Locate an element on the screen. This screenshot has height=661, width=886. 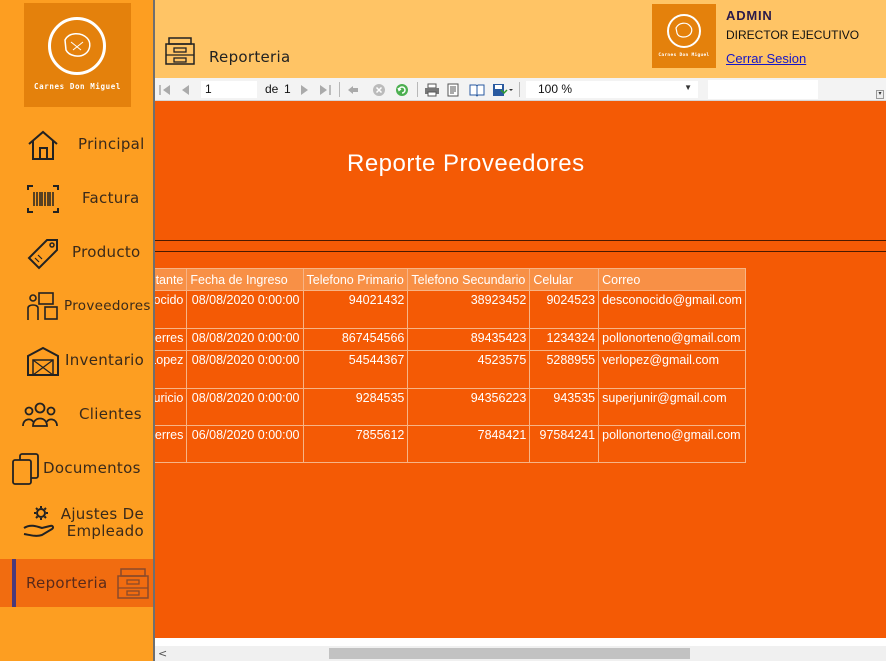
documents-icon is located at coordinates (28, 469).